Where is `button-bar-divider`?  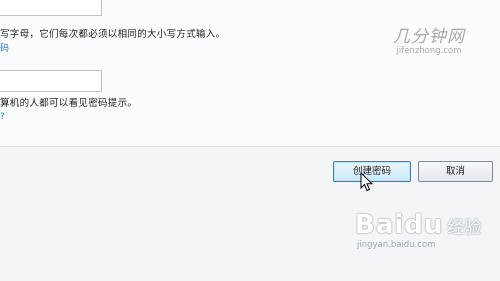
button-bar-divider is located at coordinates (250, 146).